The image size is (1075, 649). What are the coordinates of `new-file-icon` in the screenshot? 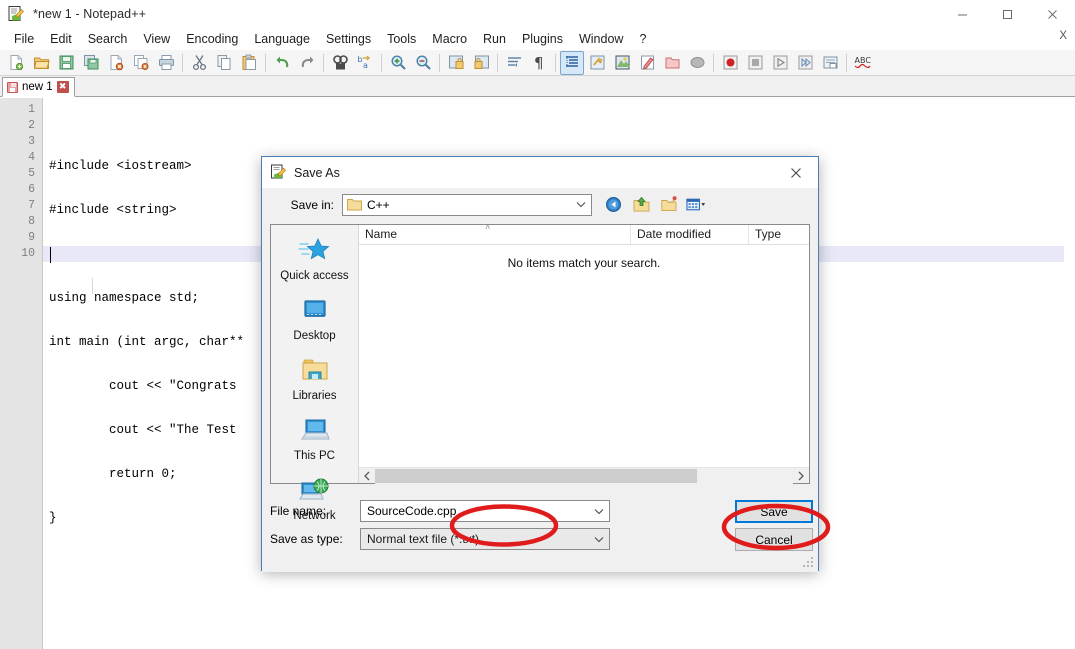 It's located at (16, 63).